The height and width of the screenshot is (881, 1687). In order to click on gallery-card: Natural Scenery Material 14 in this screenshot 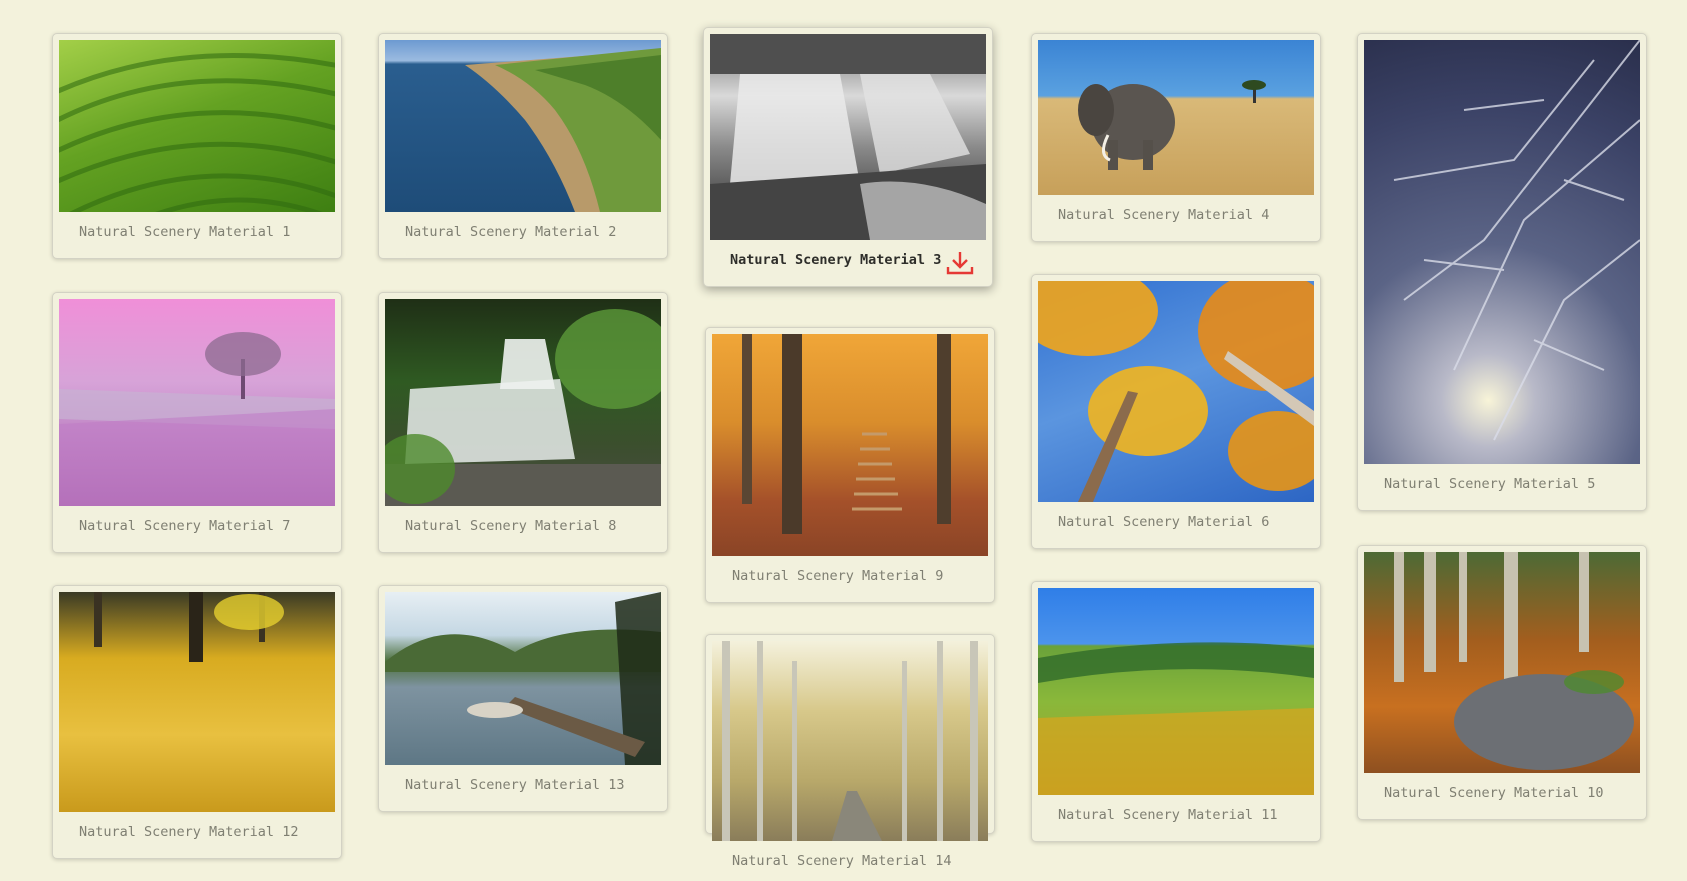, I will do `click(850, 751)`.